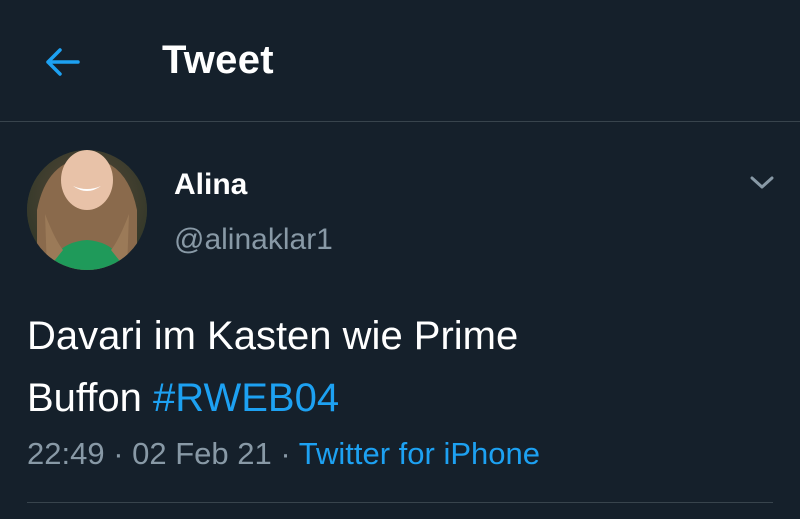 The width and height of the screenshot is (800, 519). What do you see at coordinates (273, 336) in the screenshot?
I see `tweet-text-line-1: Davari im Kasten wie Prime` at bounding box center [273, 336].